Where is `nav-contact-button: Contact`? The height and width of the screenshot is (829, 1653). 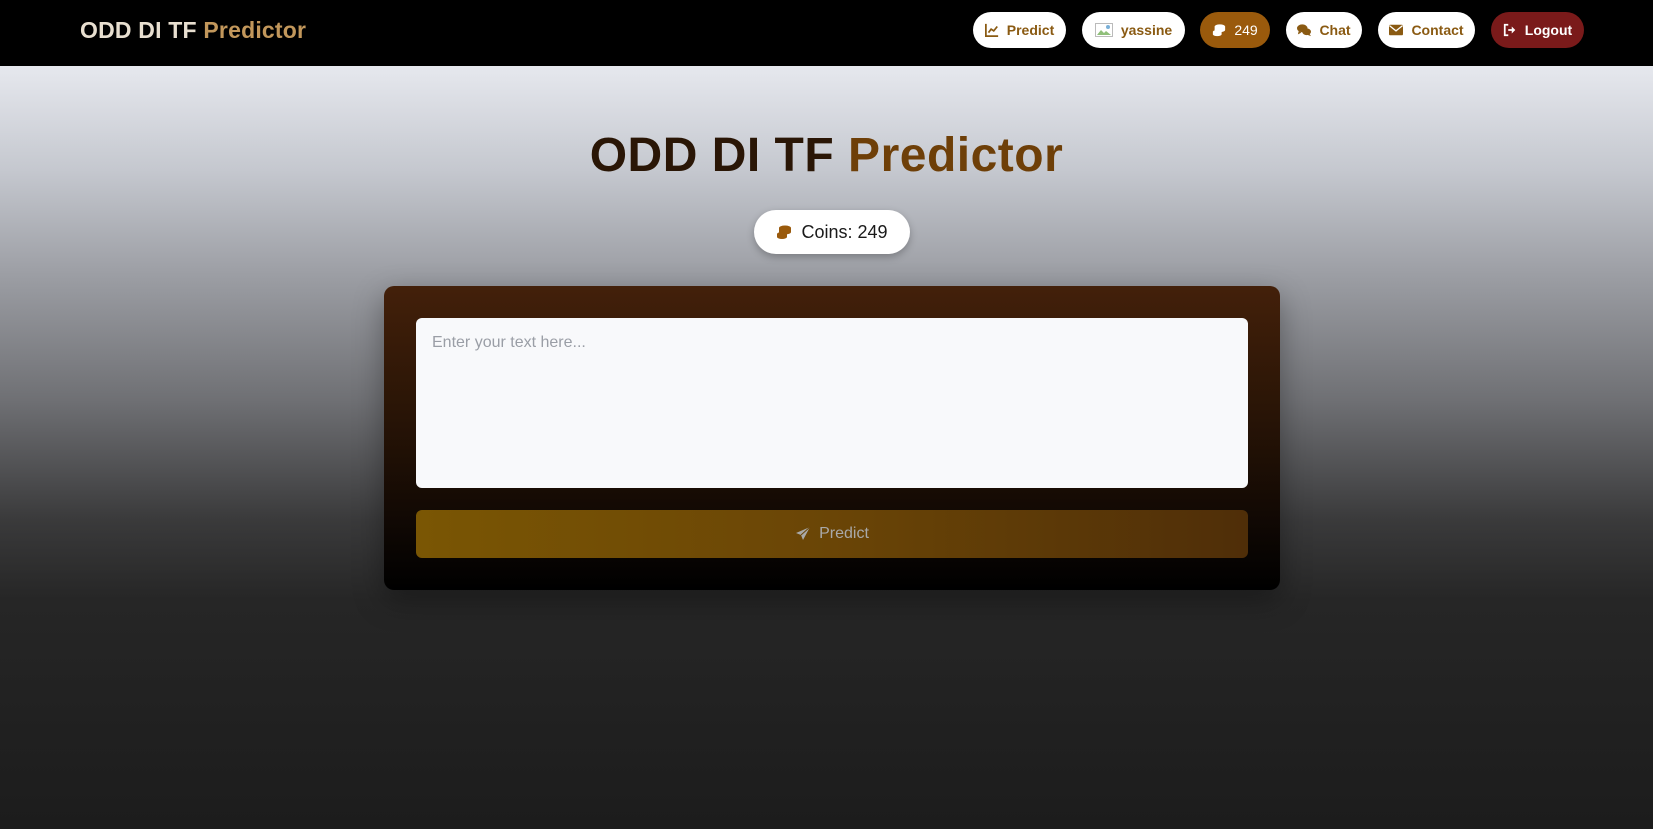
nav-contact-button: Contact is located at coordinates (1426, 30).